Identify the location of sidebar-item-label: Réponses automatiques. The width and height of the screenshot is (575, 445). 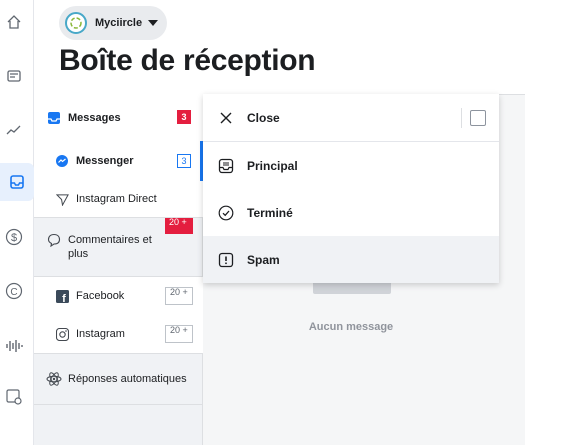
(127, 379).